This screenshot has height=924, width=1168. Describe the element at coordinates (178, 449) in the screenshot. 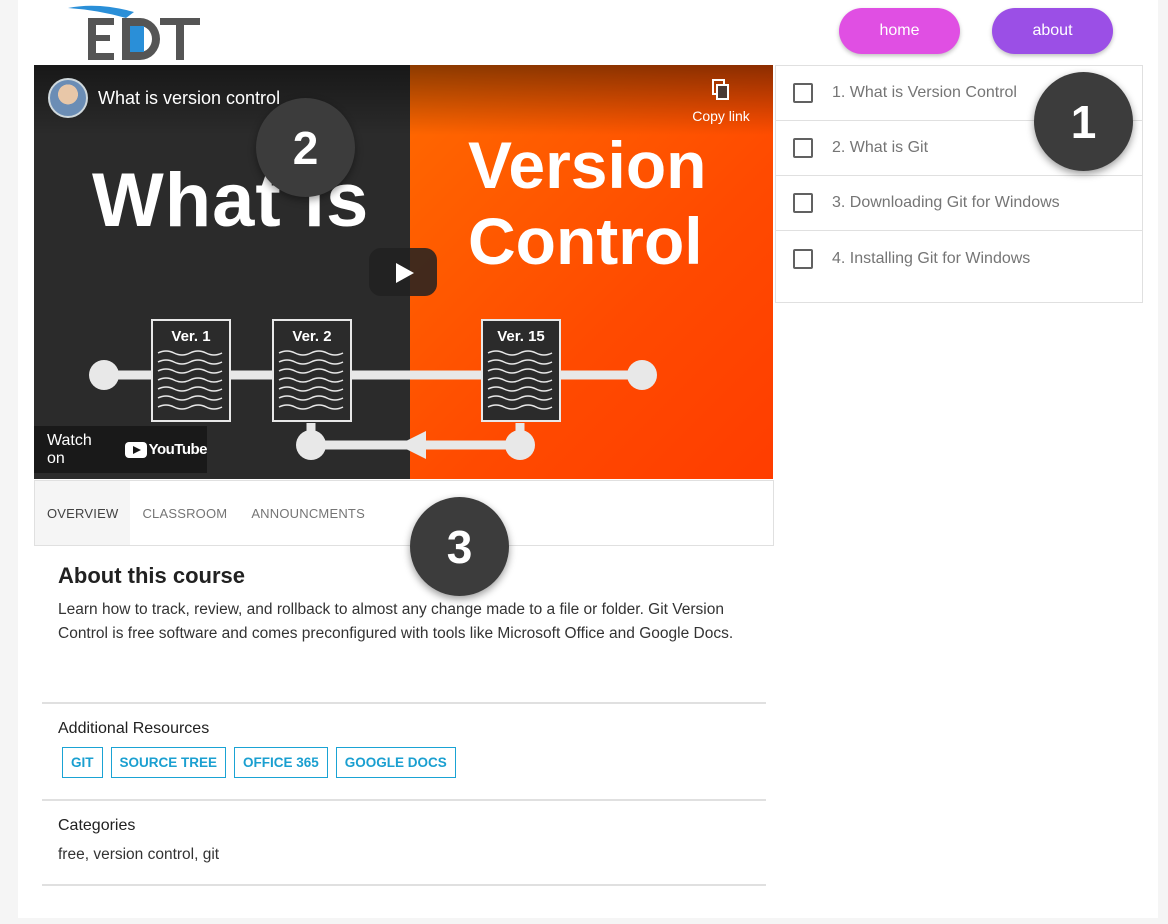

I see `youtube-wordmark: YouTube` at that location.